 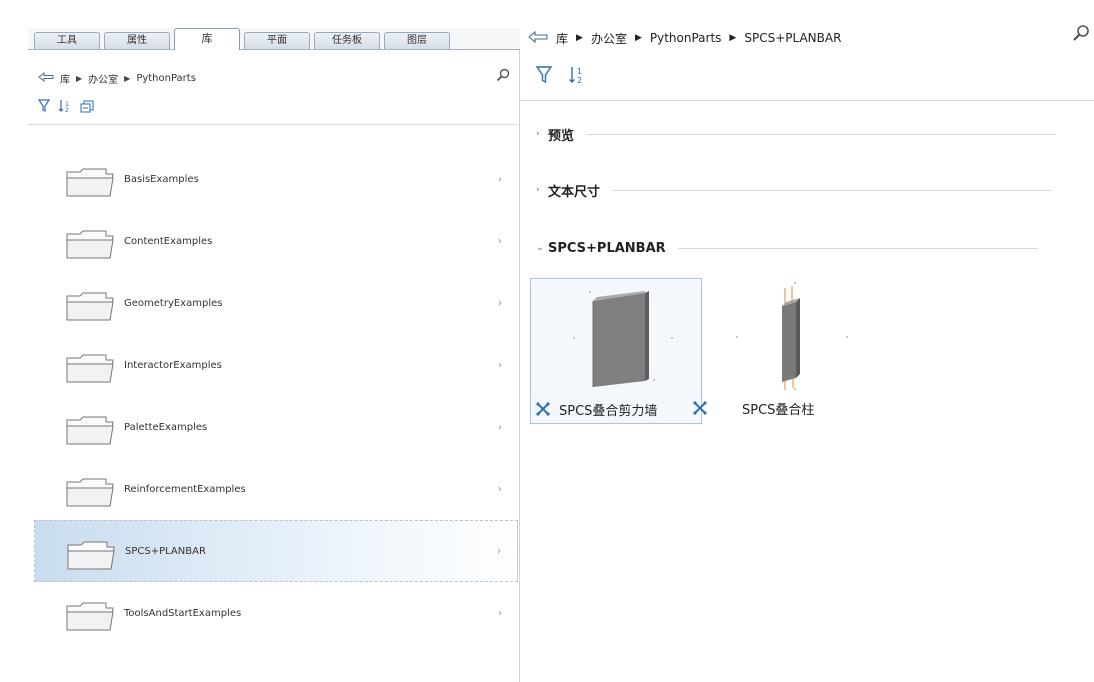 I want to click on folder-item-reinforcementexamples: ReinforcementExamples ›, so click(x=276, y=489).